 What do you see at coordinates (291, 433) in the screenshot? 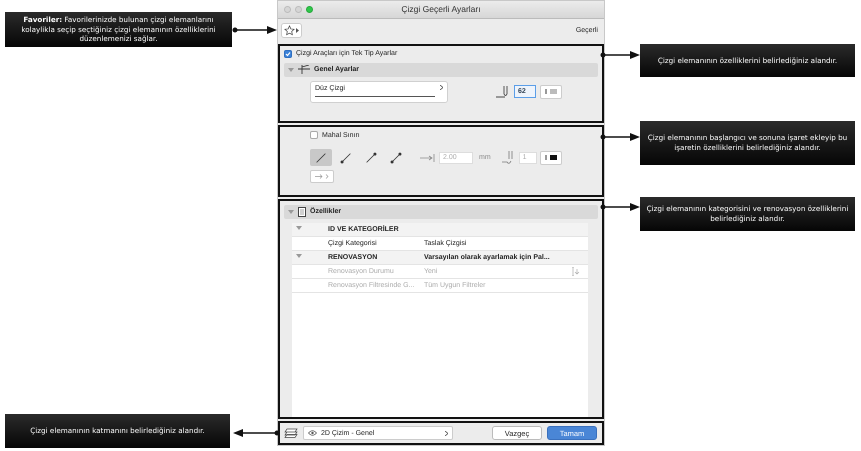
I see `layers-icon` at bounding box center [291, 433].